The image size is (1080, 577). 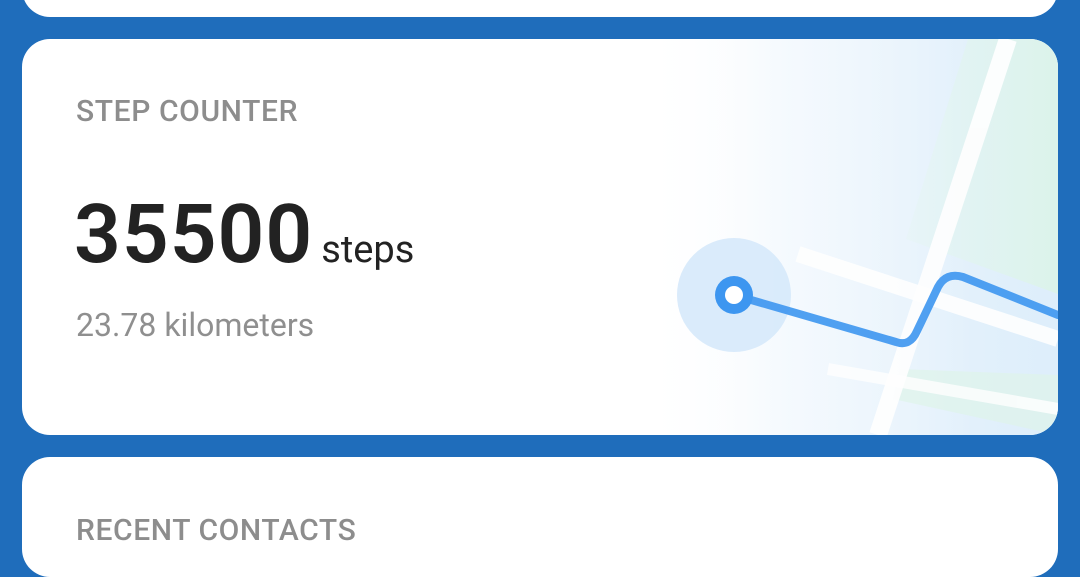 What do you see at coordinates (216, 530) in the screenshot?
I see `recent-contacts-title: RECENT CONTACTS` at bounding box center [216, 530].